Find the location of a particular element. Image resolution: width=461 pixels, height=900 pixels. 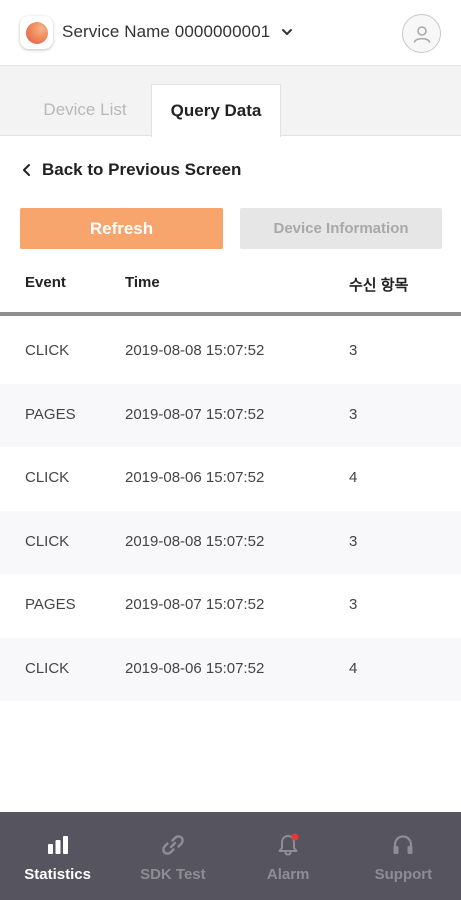

service-name: Service Name 0000000001 is located at coordinates (166, 31).